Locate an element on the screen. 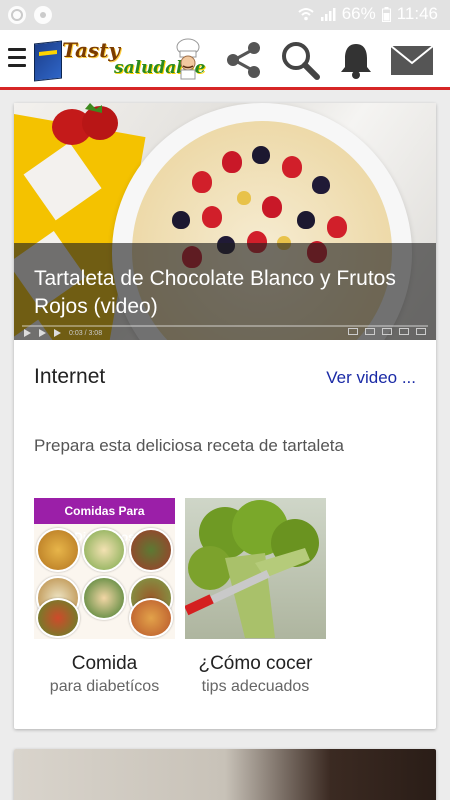 The height and width of the screenshot is (800, 450). related-thumbnail: Comidas Para Diabéticos is located at coordinates (104, 568).